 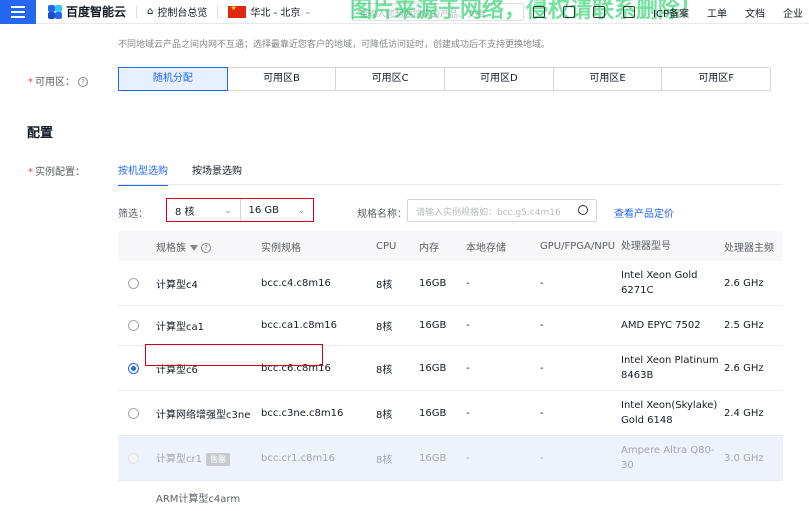 What do you see at coordinates (382, 214) in the screenshot?
I see `spec-name-label: 规格名称：` at bounding box center [382, 214].